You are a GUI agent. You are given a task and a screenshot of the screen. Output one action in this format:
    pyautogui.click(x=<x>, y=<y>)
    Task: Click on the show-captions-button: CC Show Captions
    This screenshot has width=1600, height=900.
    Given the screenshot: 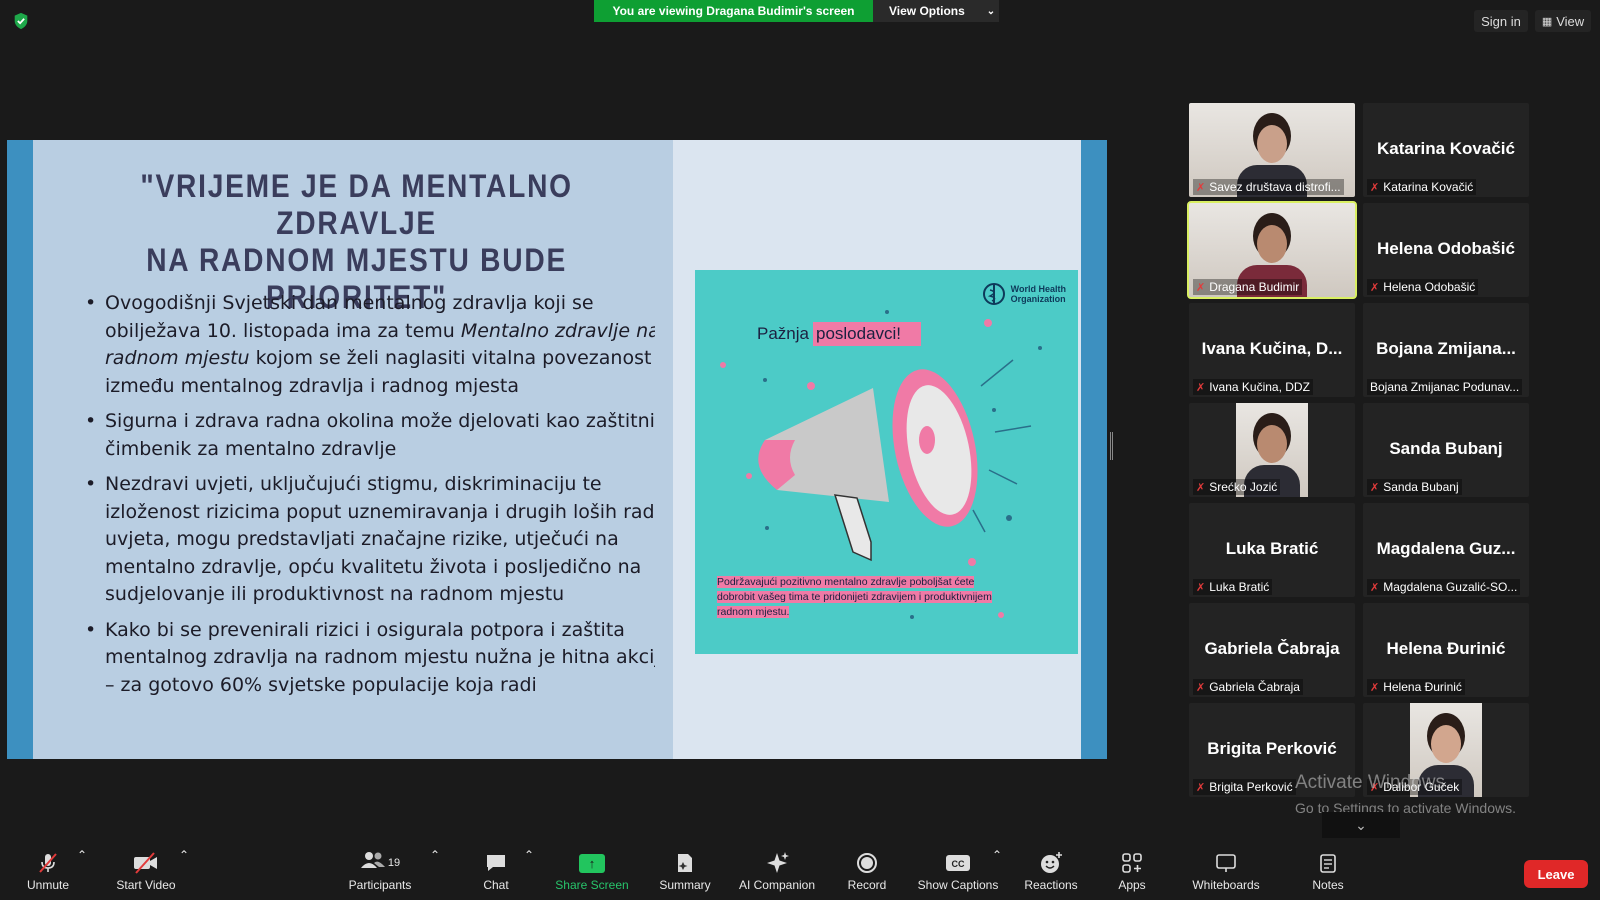 What is the action you would take?
    pyautogui.click(x=958, y=874)
    